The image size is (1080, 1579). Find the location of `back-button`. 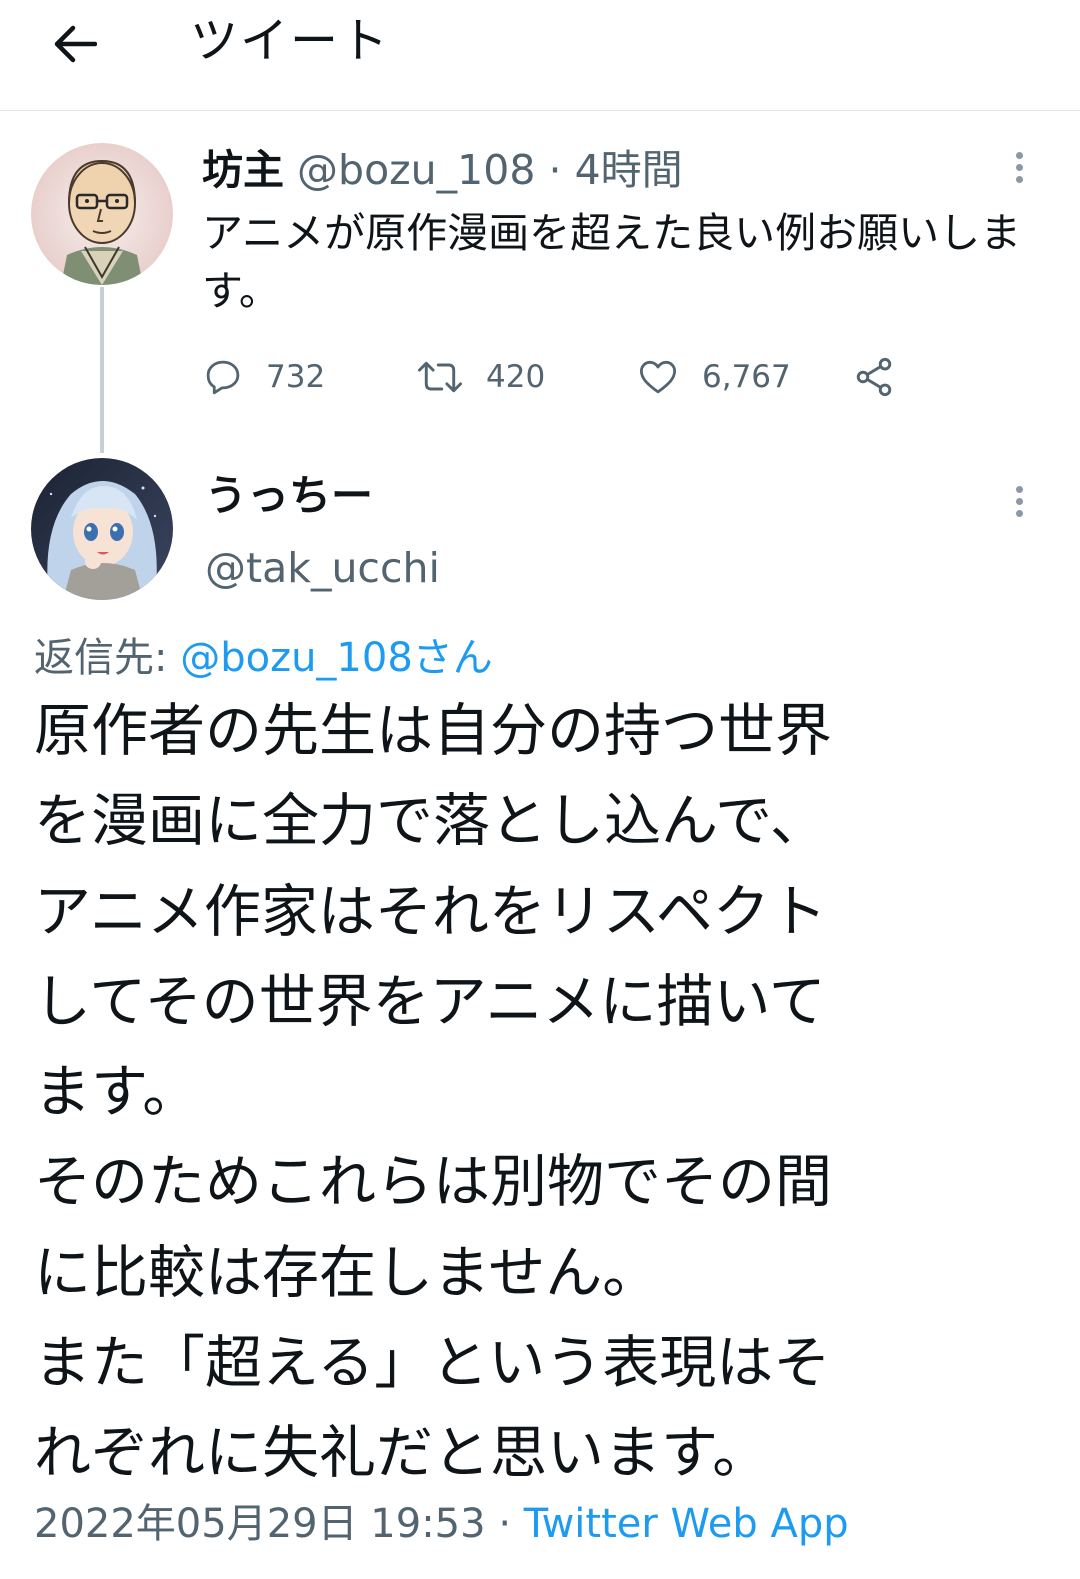

back-button is located at coordinates (74, 44).